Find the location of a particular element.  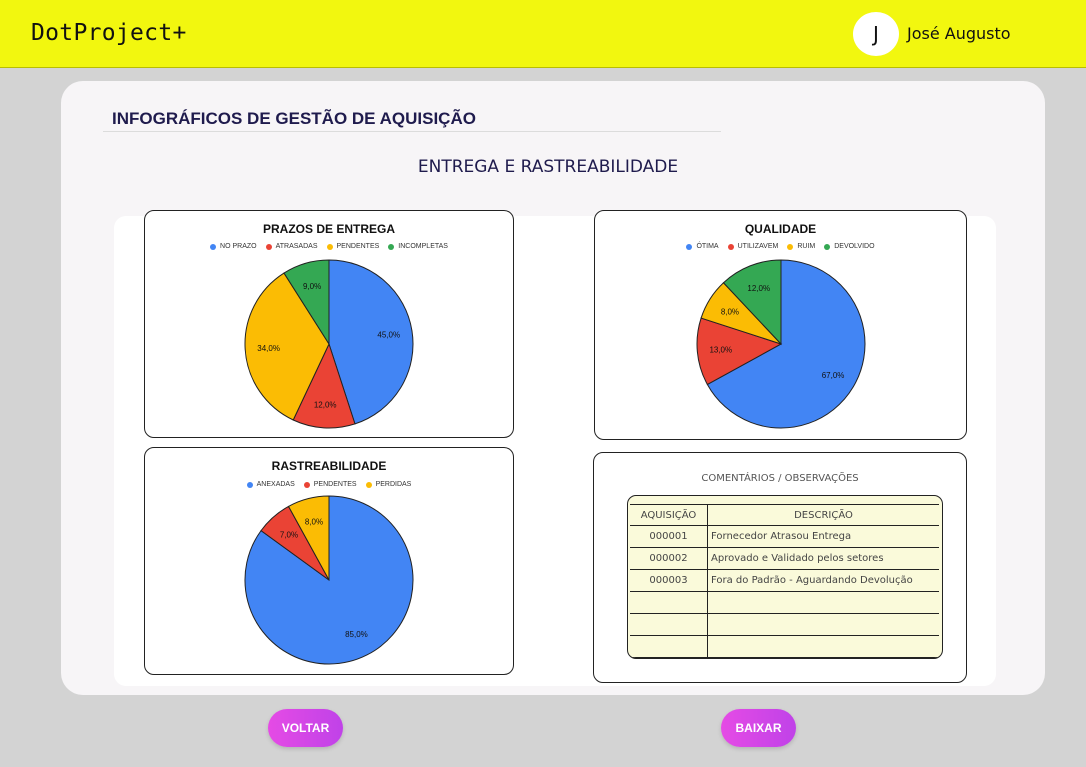

pie-chart: 45,0% 12,0% 34,0% 9,0% is located at coordinates (329, 344).